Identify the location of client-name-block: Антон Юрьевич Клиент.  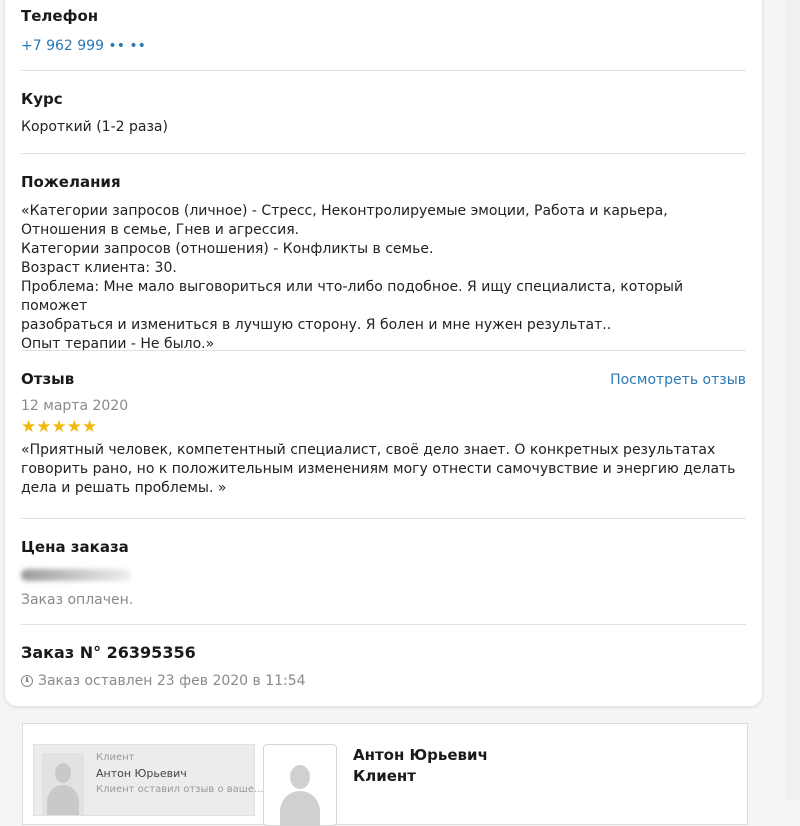
(420, 766).